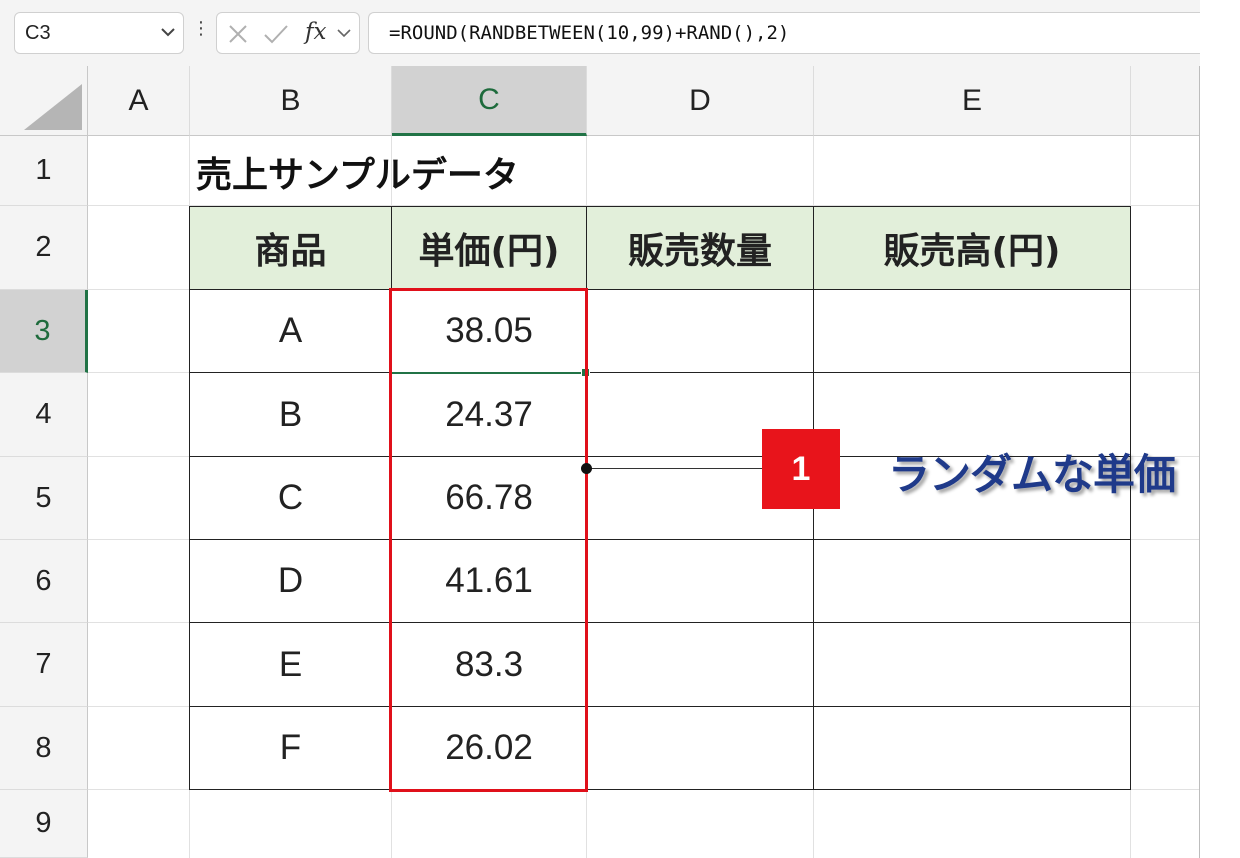  What do you see at coordinates (489, 331) in the screenshot?
I see `price-cell: 38.05` at bounding box center [489, 331].